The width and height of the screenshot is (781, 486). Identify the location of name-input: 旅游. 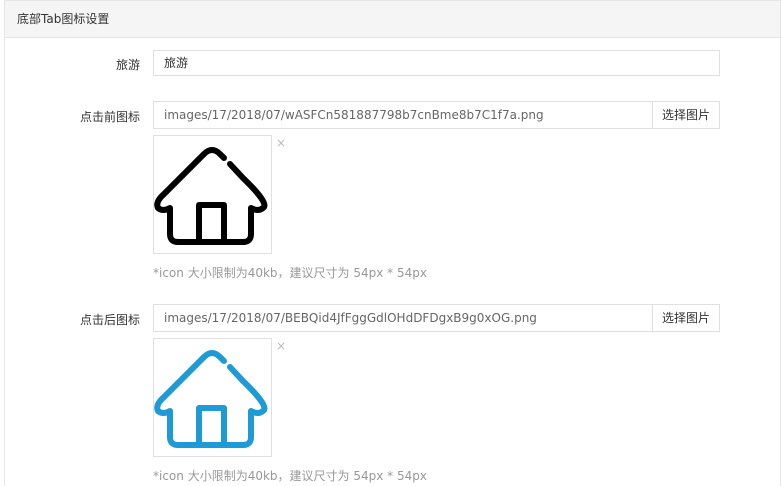
(436, 63).